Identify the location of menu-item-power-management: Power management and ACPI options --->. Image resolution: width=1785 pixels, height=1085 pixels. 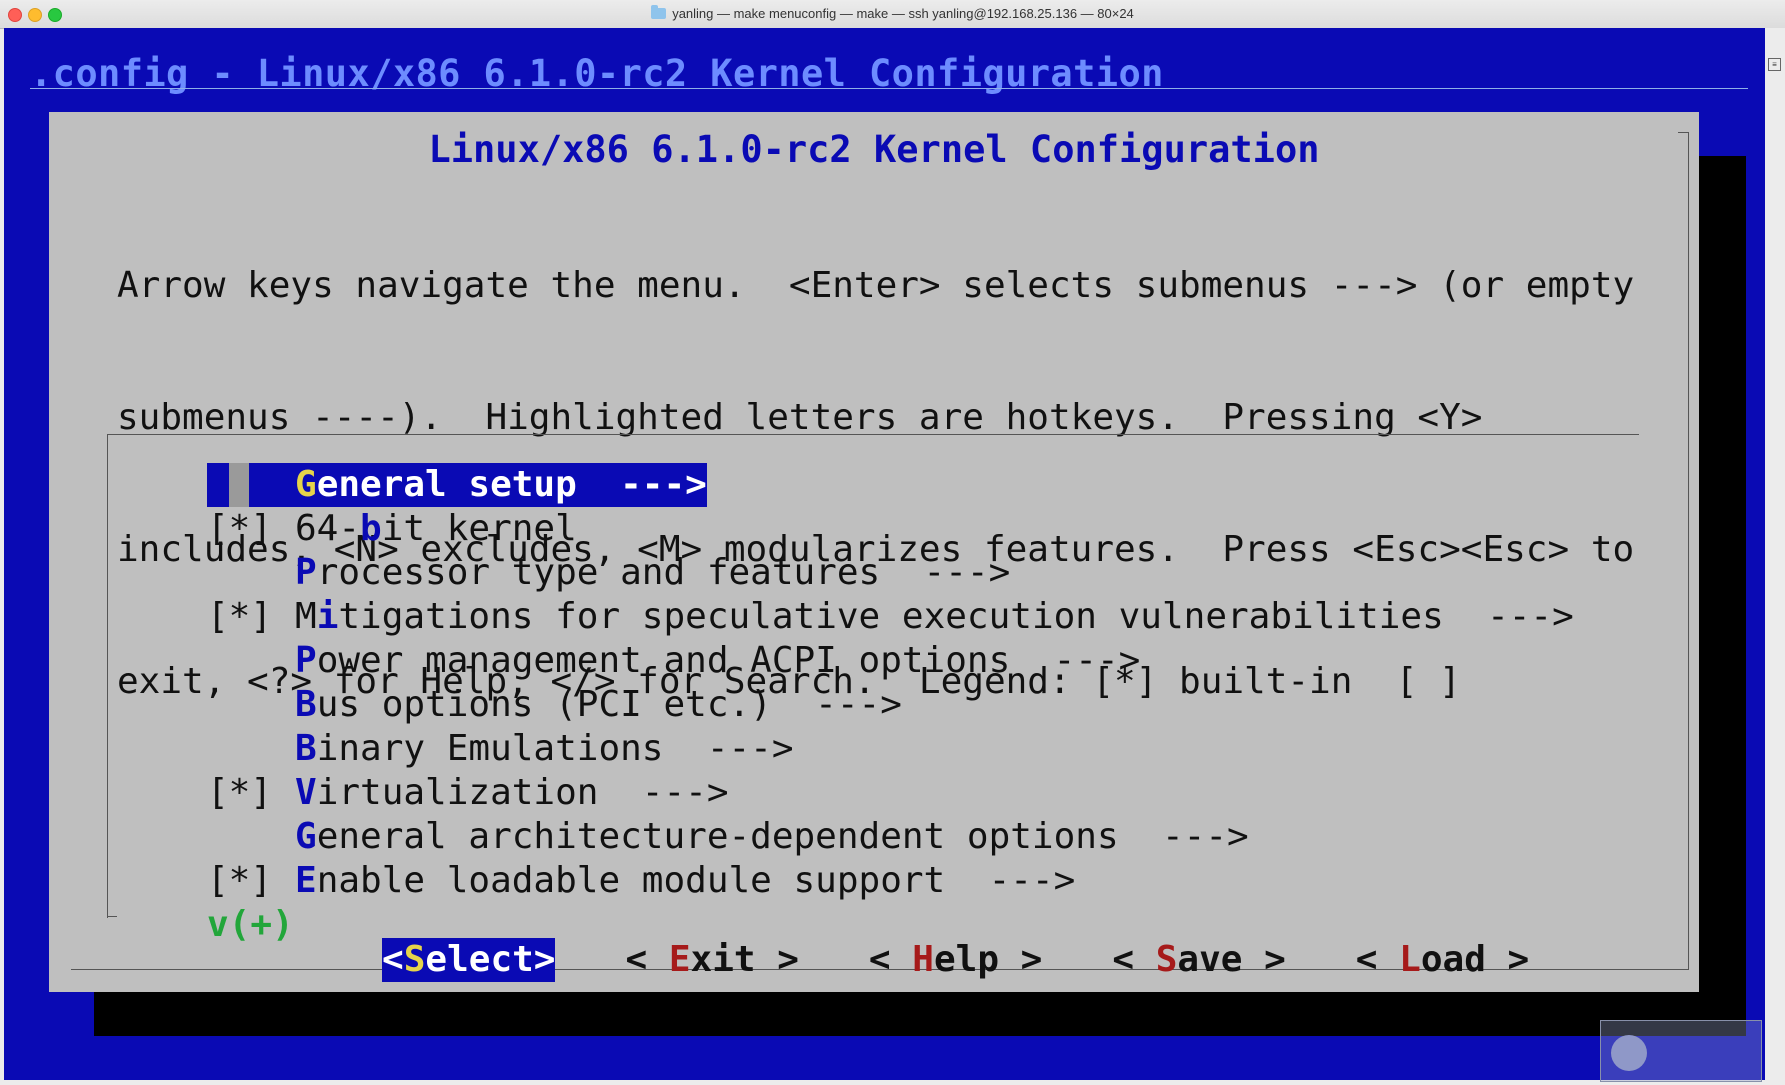
(890, 661).